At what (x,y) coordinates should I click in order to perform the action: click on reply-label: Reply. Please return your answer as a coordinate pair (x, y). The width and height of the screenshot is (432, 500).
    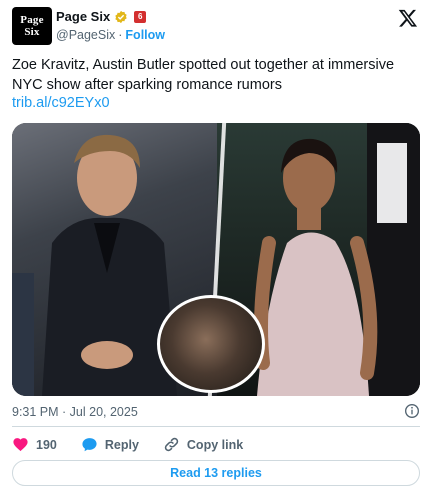
    Looking at the image, I should click on (121, 444).